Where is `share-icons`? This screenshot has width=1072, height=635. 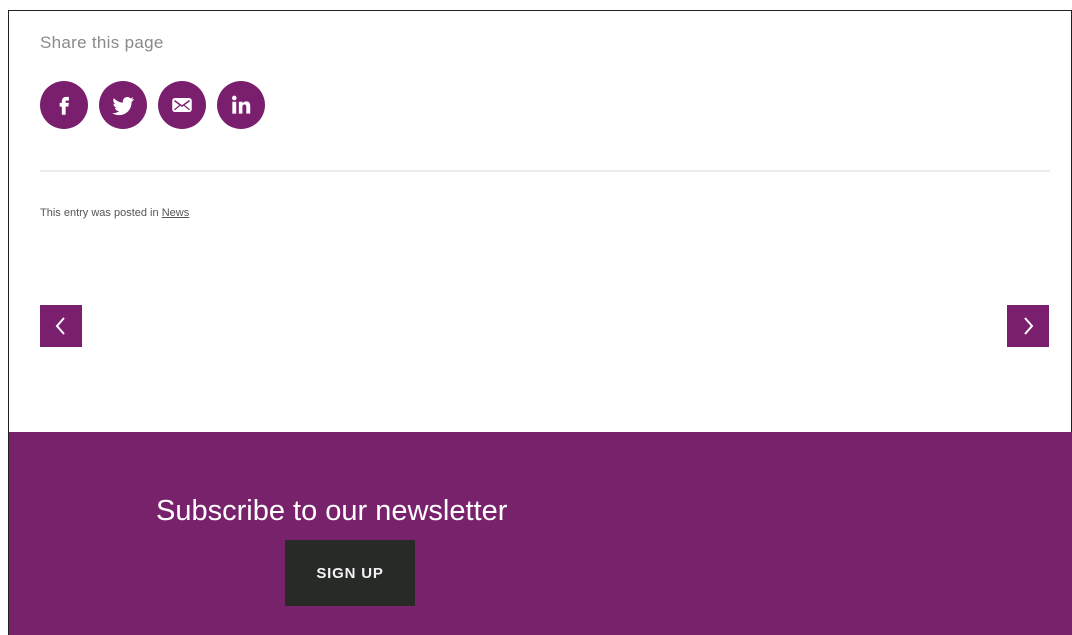
share-icons is located at coordinates (152, 105).